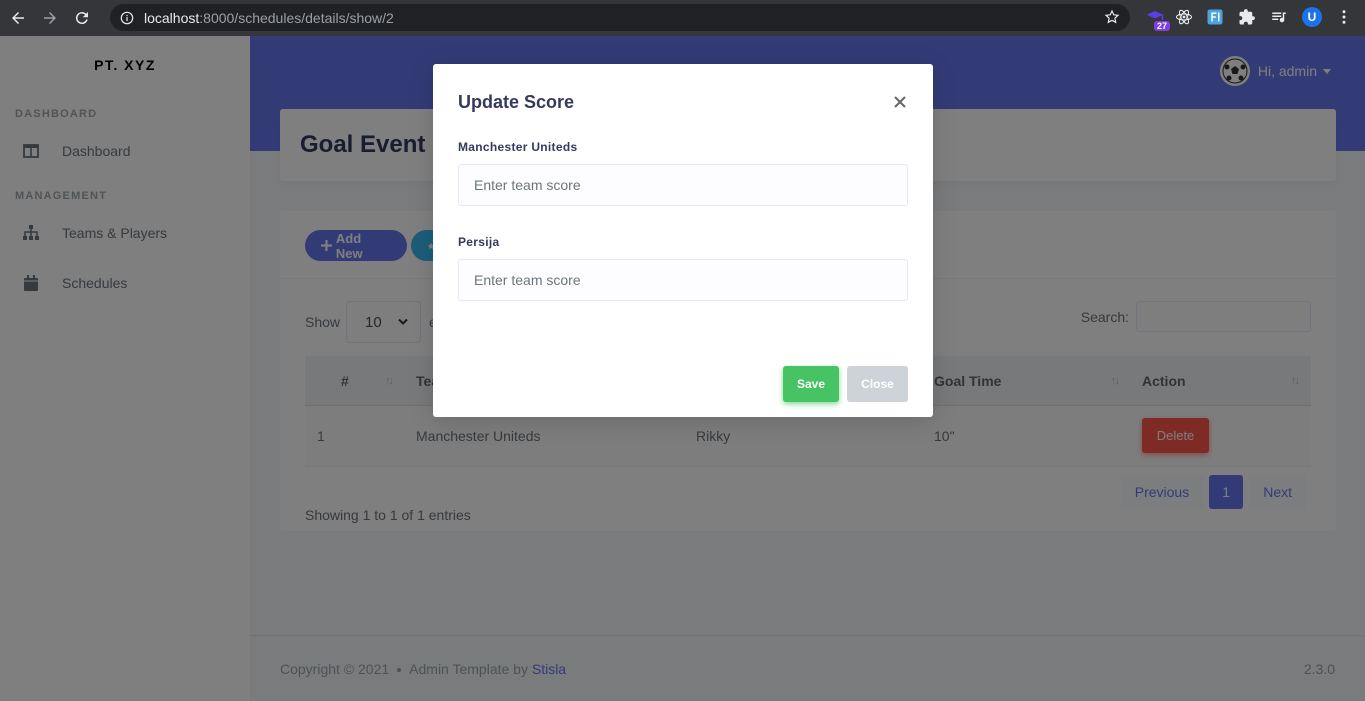 Image resolution: width=1365 pixels, height=701 pixels. I want to click on url-host: localhost, so click(172, 17).